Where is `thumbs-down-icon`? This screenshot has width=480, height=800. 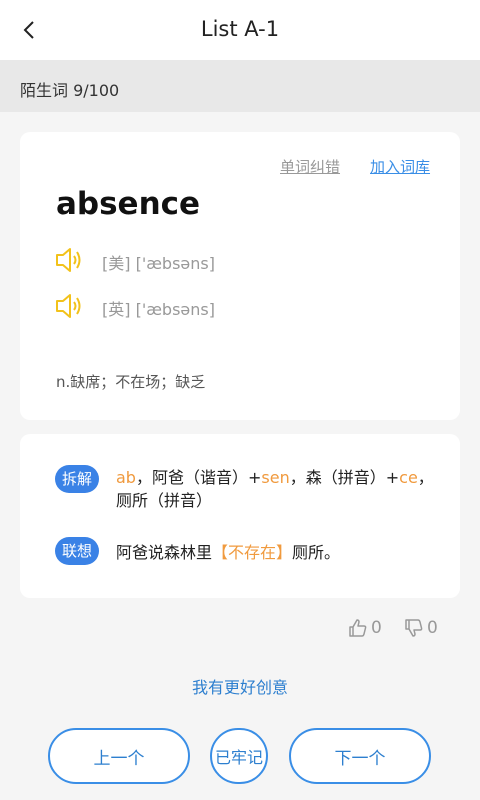 thumbs-down-icon is located at coordinates (414, 628).